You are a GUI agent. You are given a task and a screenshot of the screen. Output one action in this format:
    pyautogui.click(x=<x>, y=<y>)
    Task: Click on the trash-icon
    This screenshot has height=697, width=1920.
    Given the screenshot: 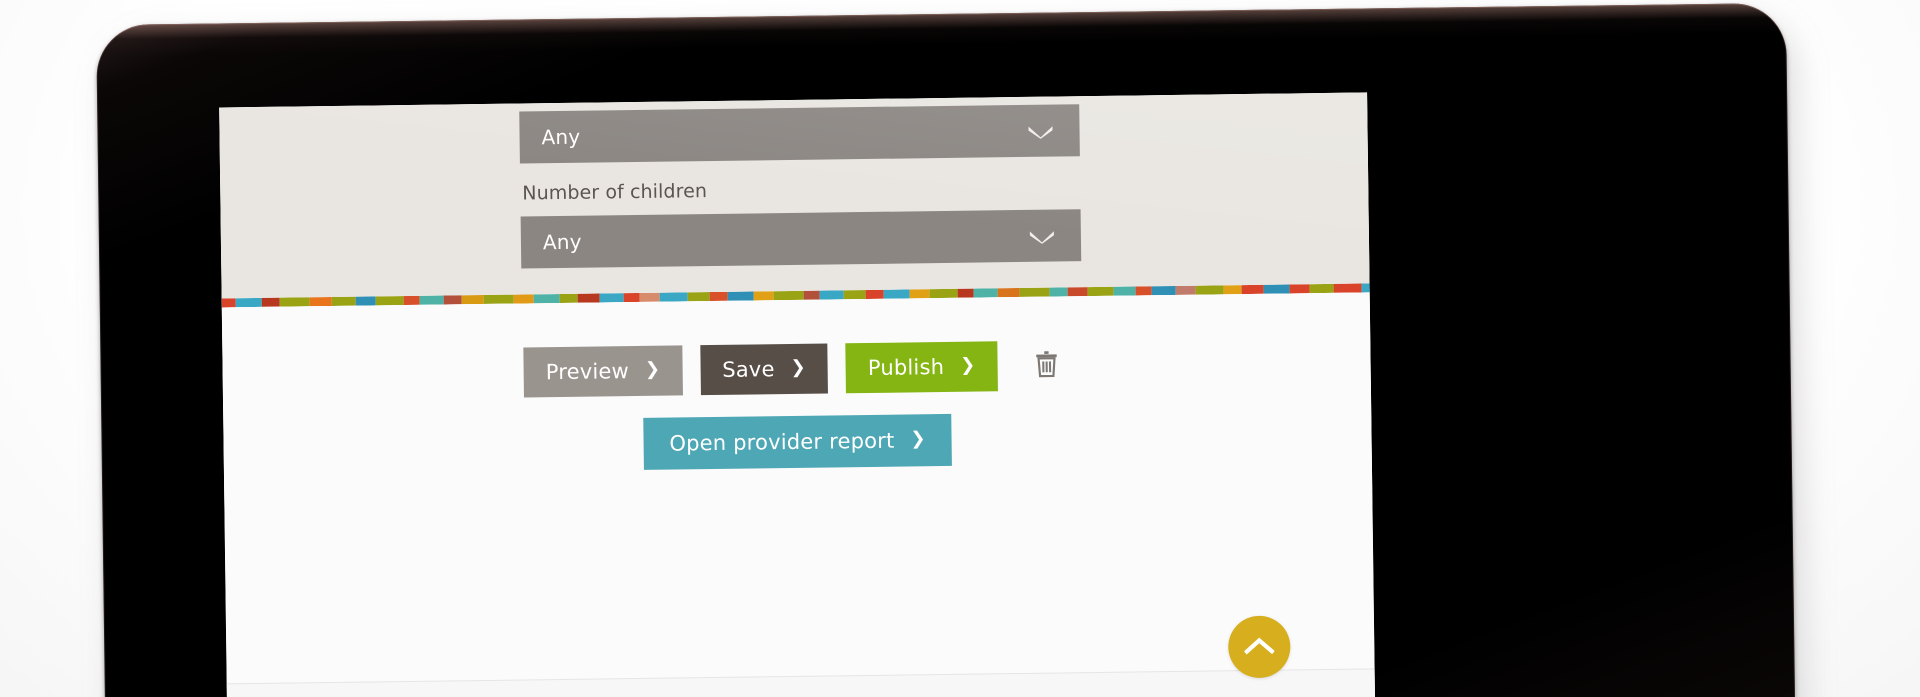 What is the action you would take?
    pyautogui.click(x=1046, y=365)
    